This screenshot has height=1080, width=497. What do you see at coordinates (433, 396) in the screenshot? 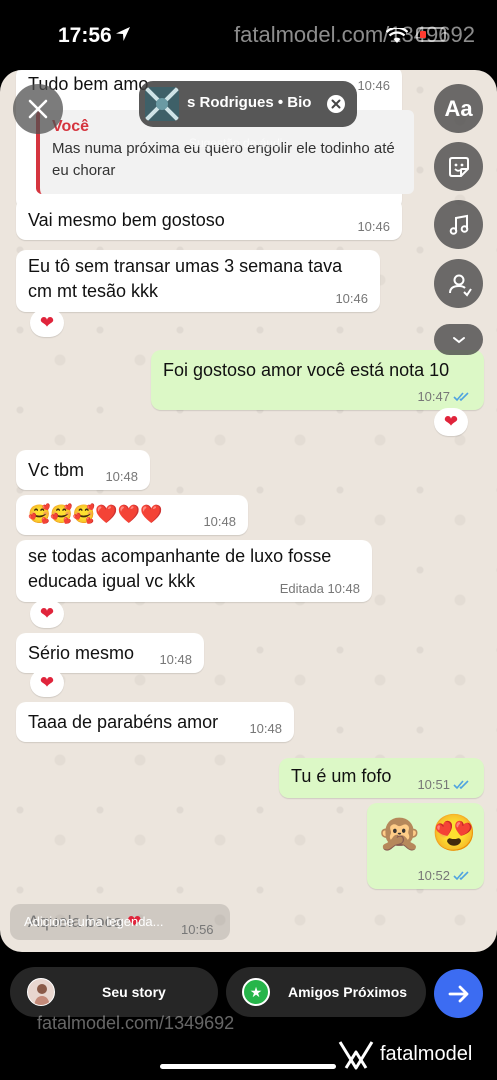
I see `message-time: 10:47` at bounding box center [433, 396].